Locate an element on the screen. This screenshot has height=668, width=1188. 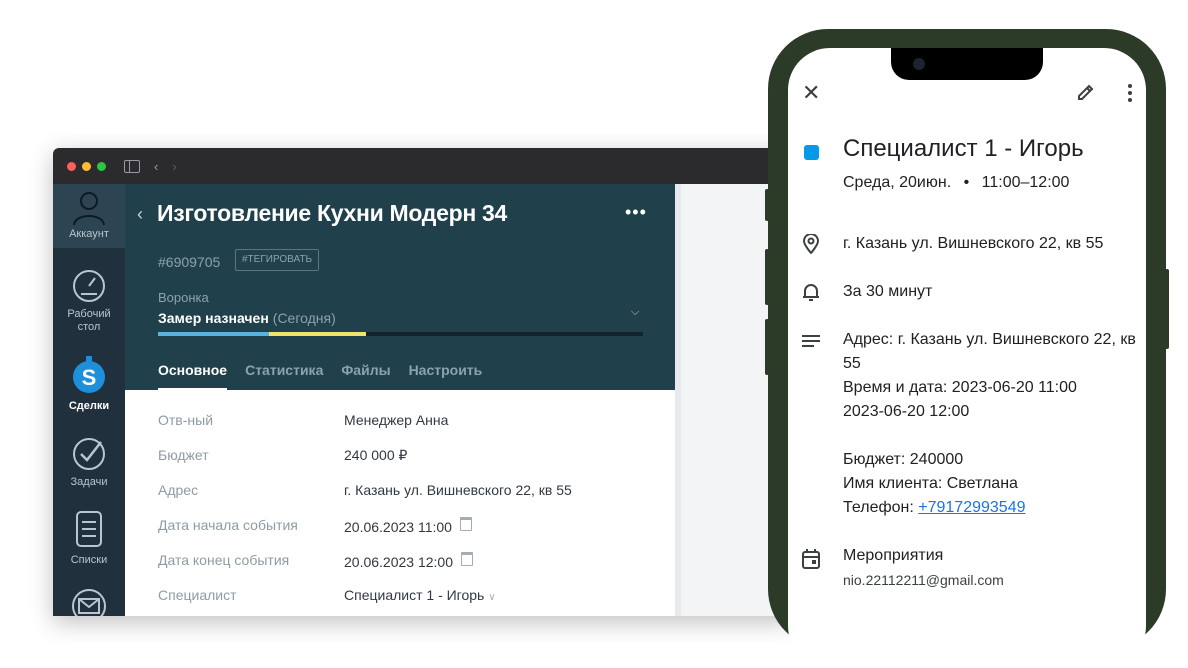
event-day: Среда, 20июн. is located at coordinates (897, 182).